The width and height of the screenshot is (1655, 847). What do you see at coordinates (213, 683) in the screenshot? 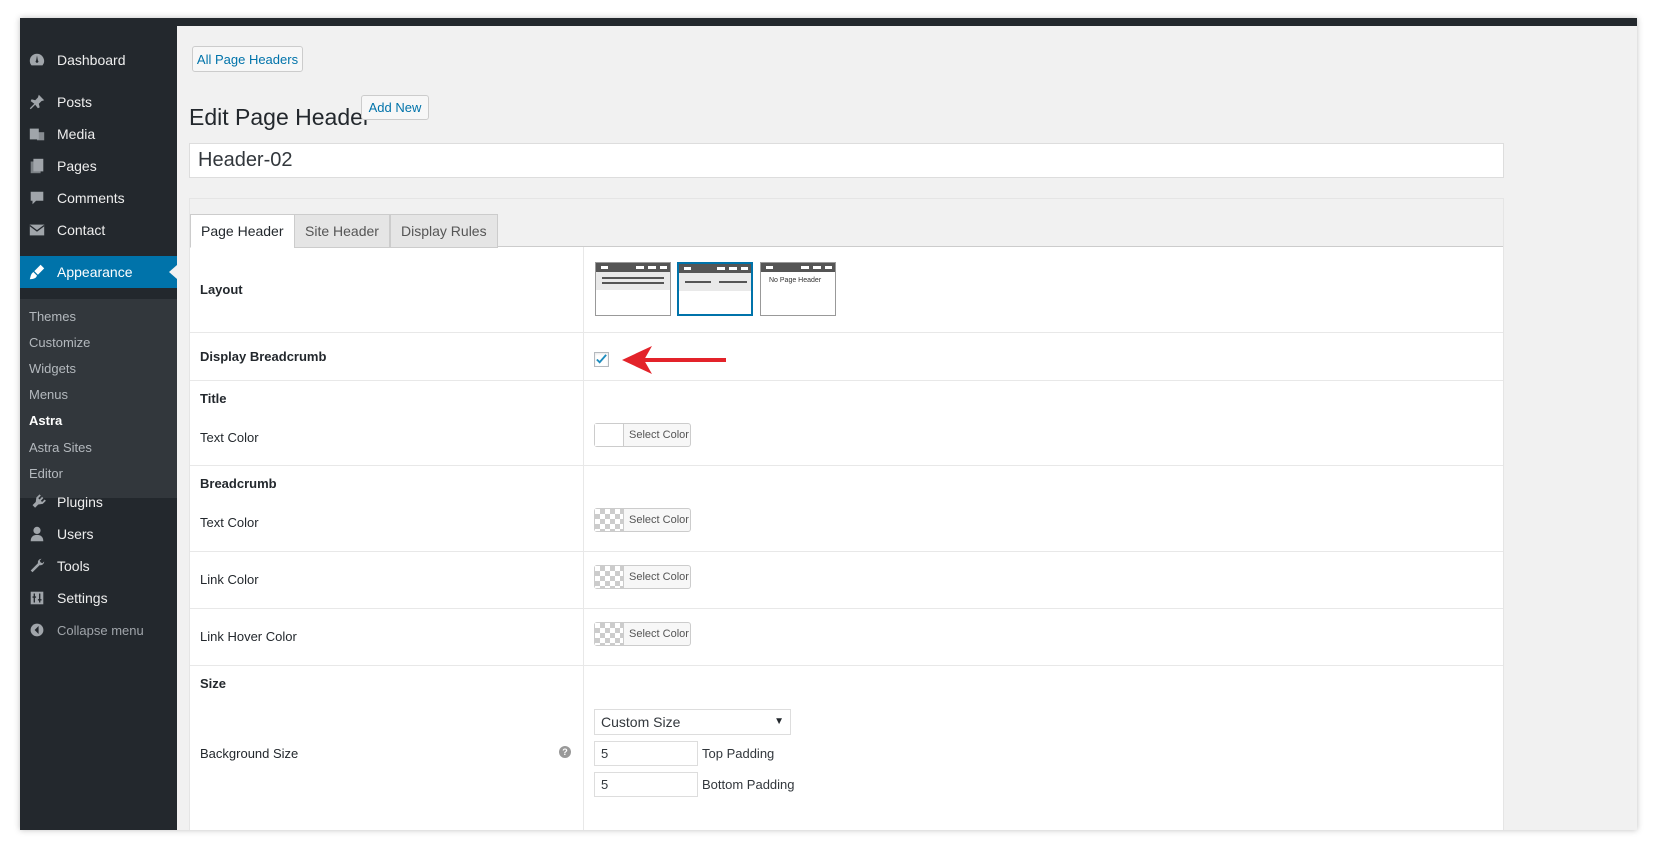
I see `size-section-heading: Size` at bounding box center [213, 683].